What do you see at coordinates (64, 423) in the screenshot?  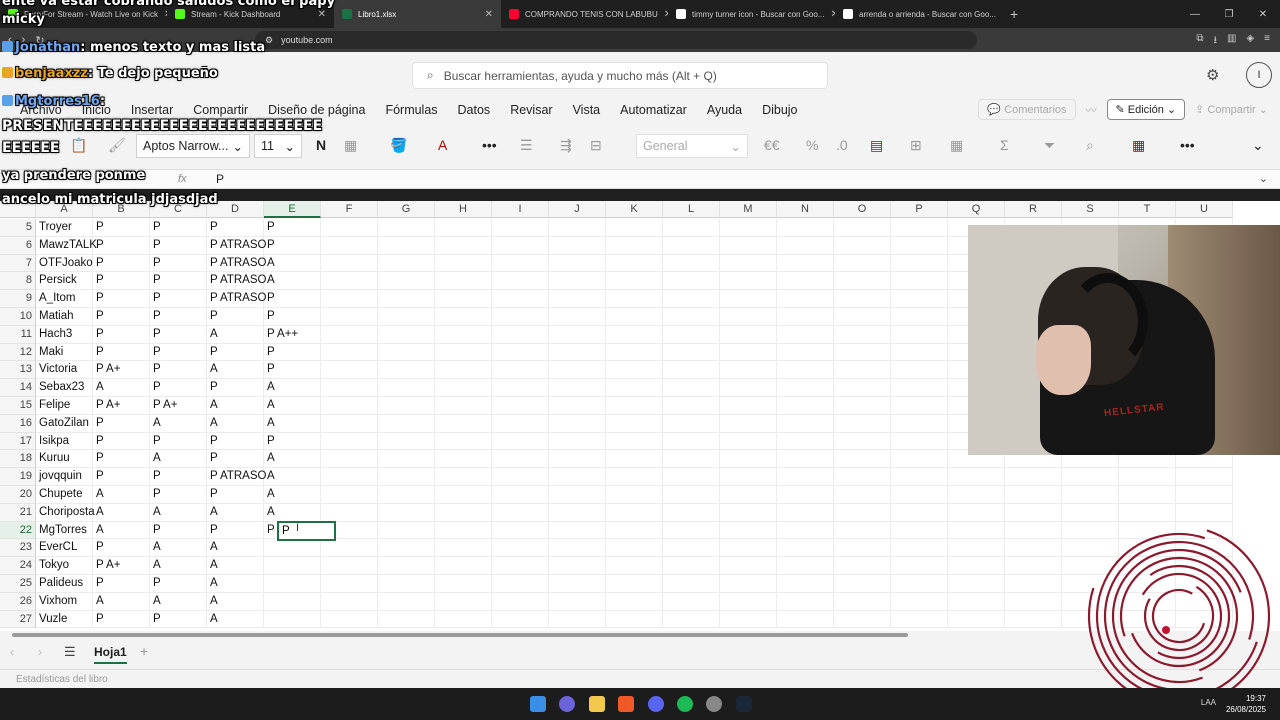 I see `grid-cell: GatoZilan` at bounding box center [64, 423].